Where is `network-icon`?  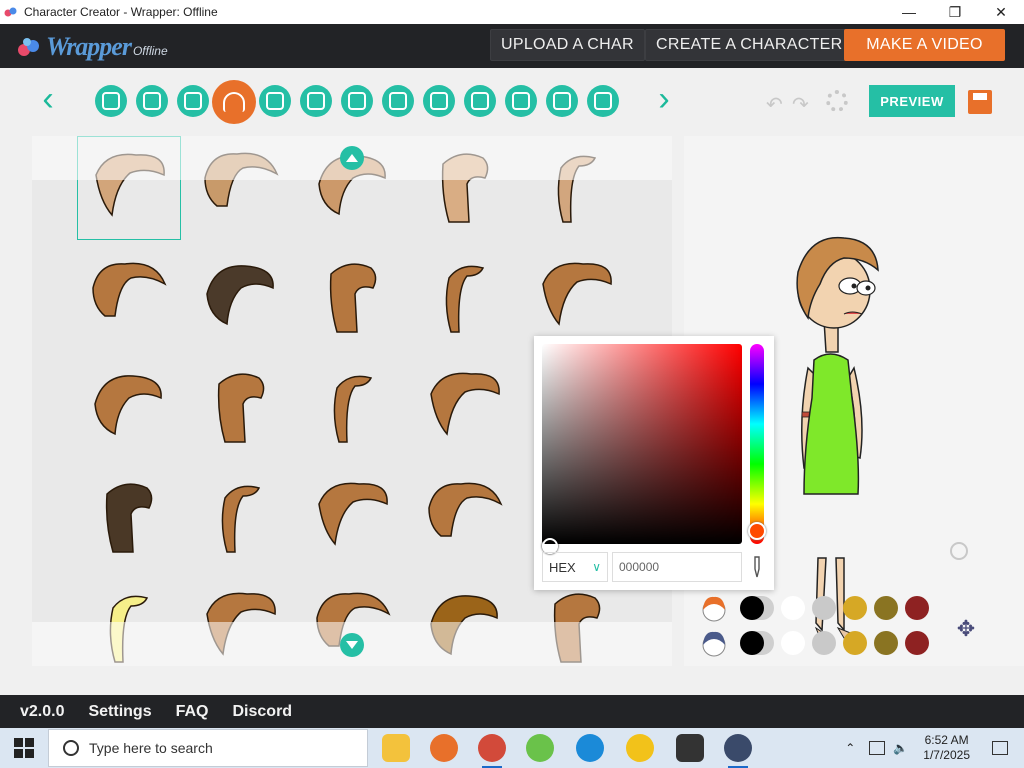 network-icon is located at coordinates (877, 748).